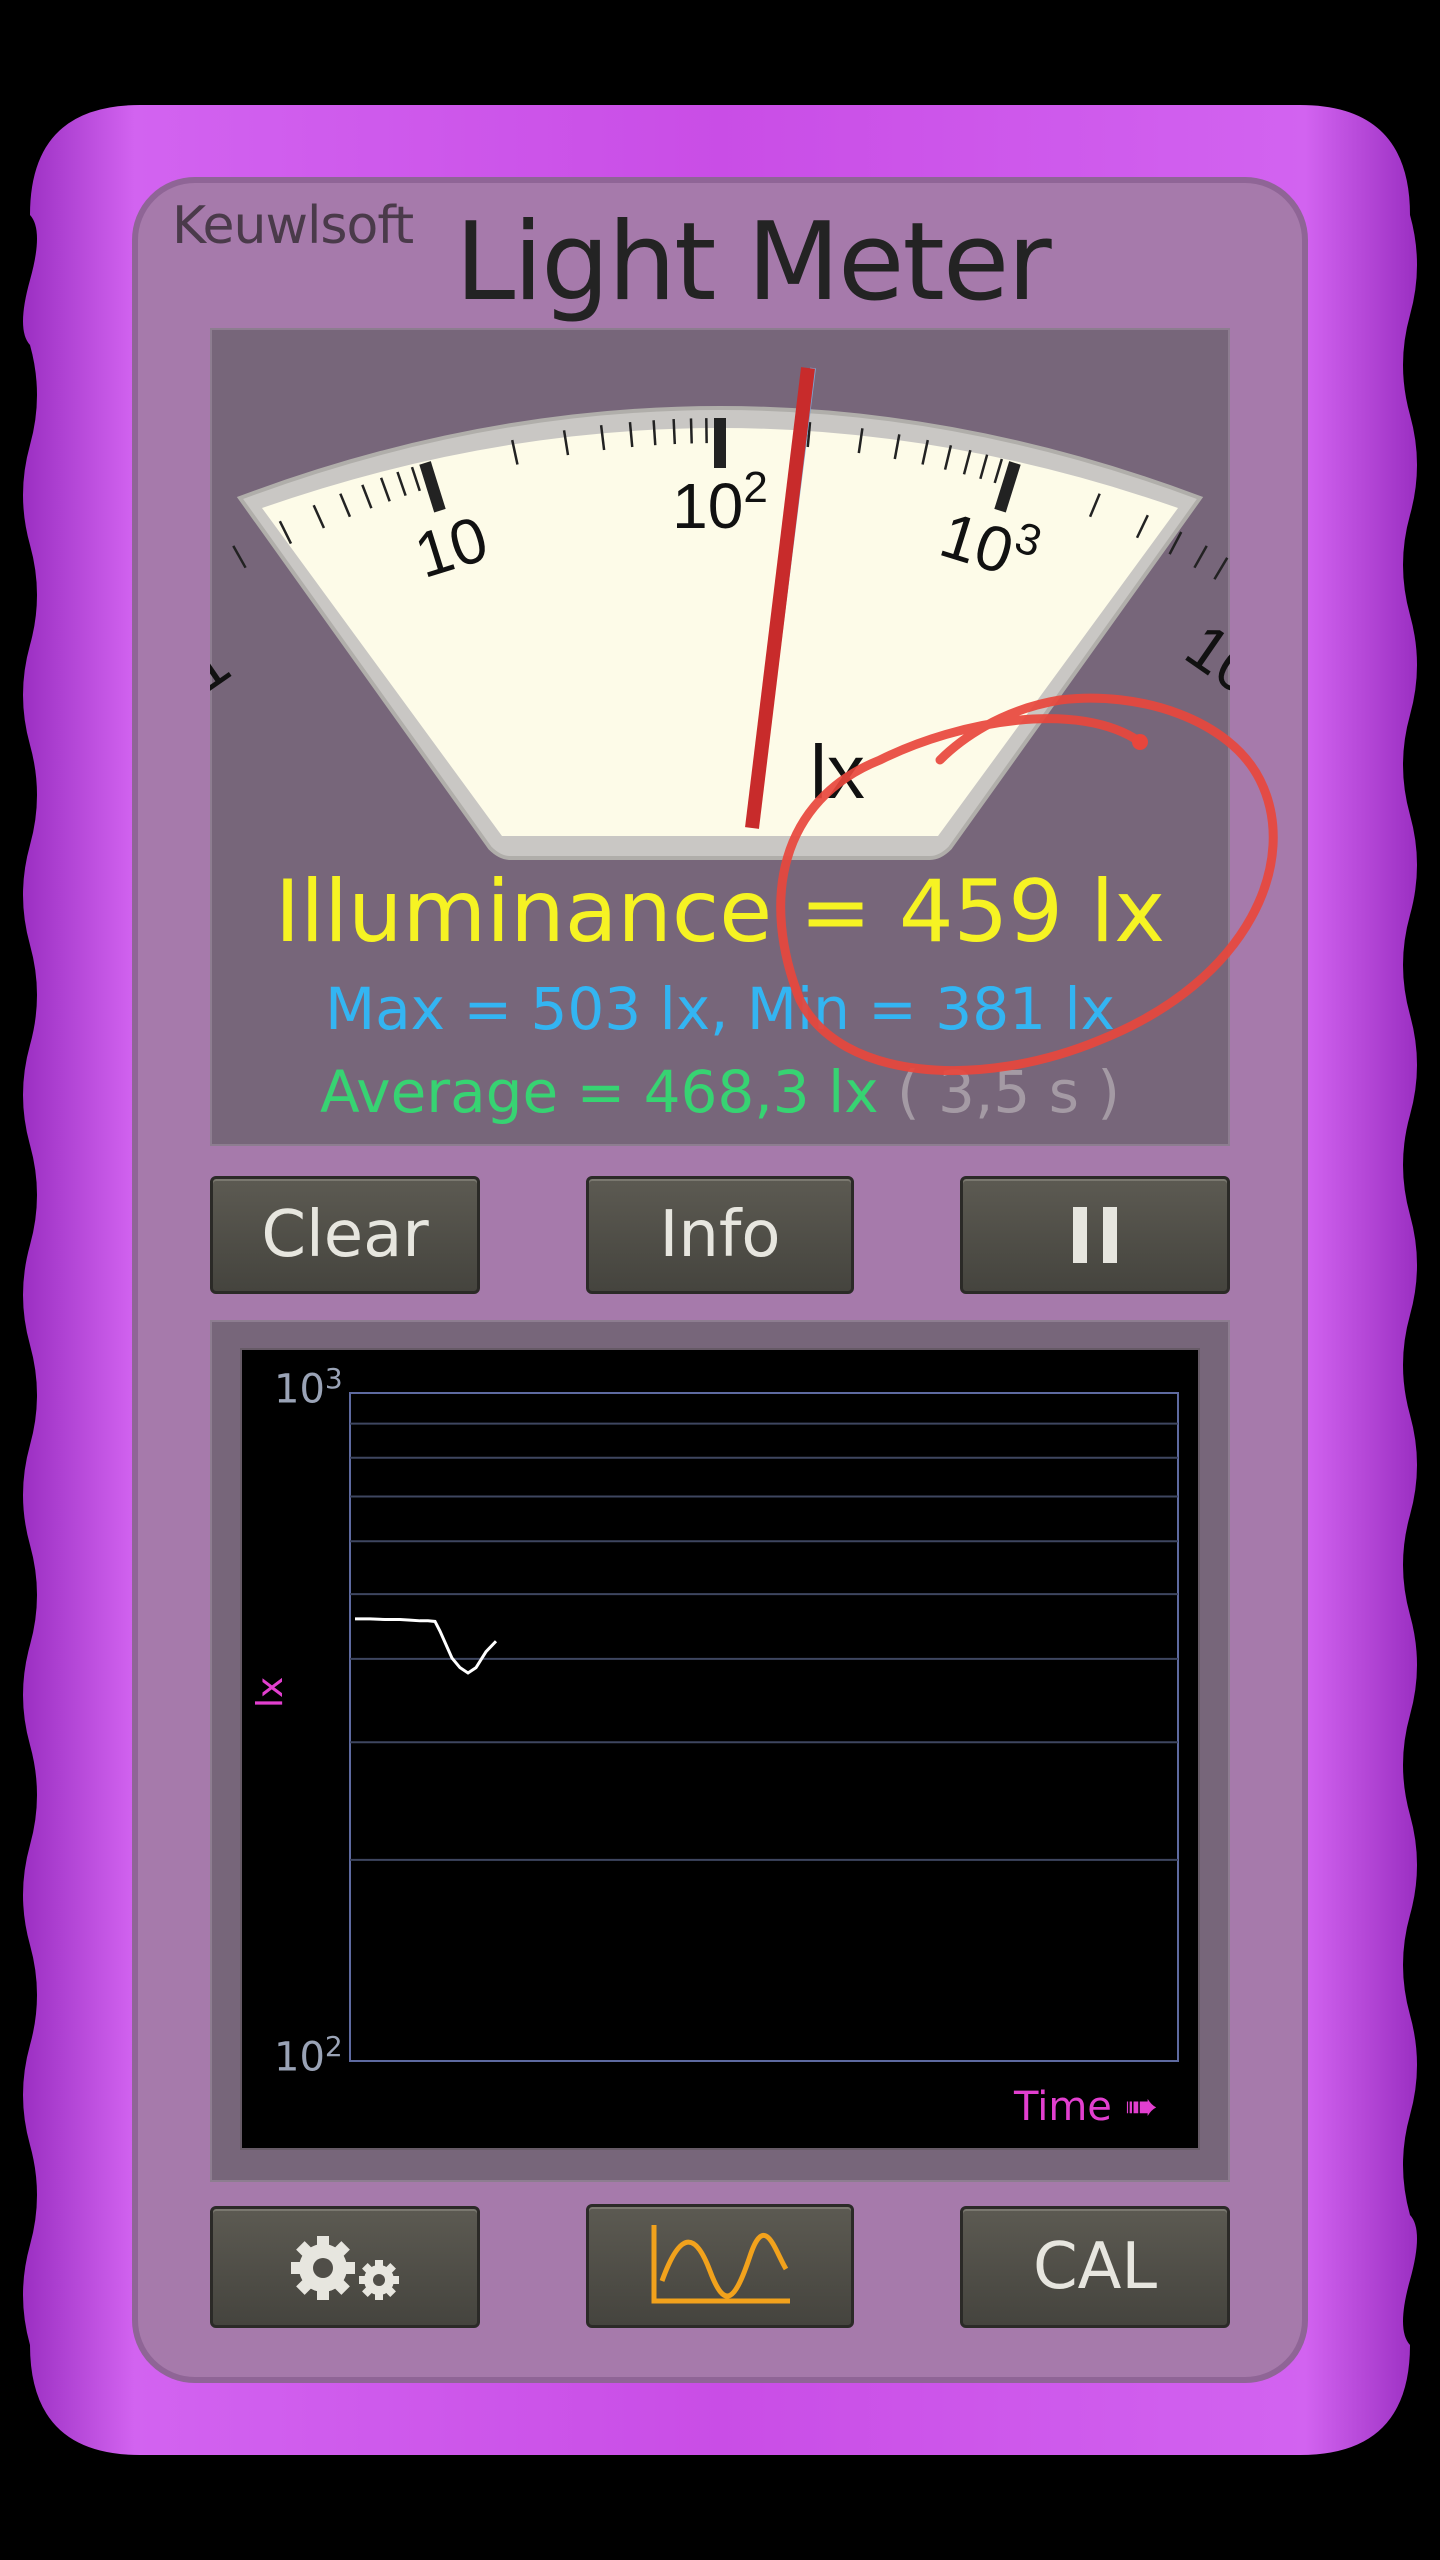 The image size is (1440, 2560). I want to click on illuminance-readout: Illuminance = 459 lx, so click(720, 912).